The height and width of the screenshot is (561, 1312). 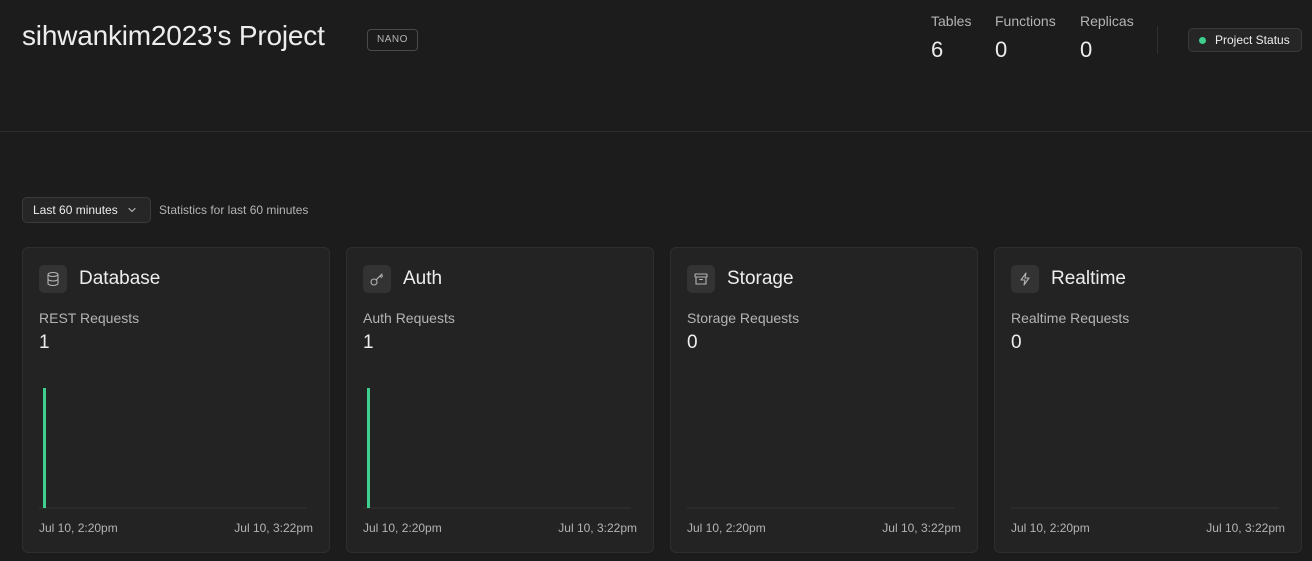 What do you see at coordinates (89, 318) in the screenshot?
I see `metric-label: REST Requests` at bounding box center [89, 318].